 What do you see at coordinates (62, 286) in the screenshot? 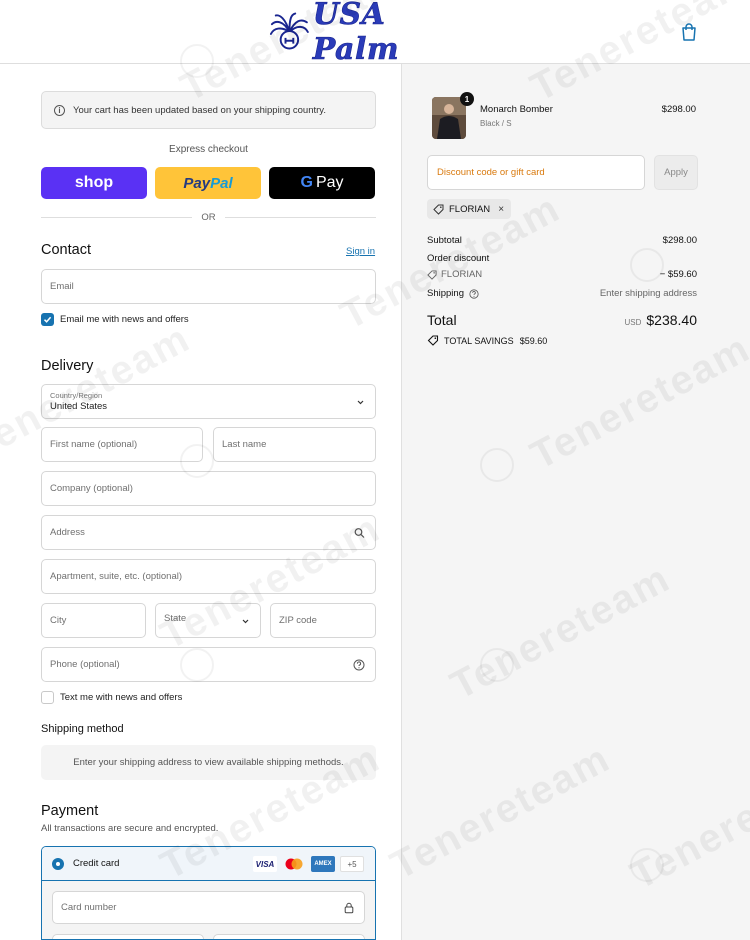
I see `email-placeholder: Email` at bounding box center [62, 286].